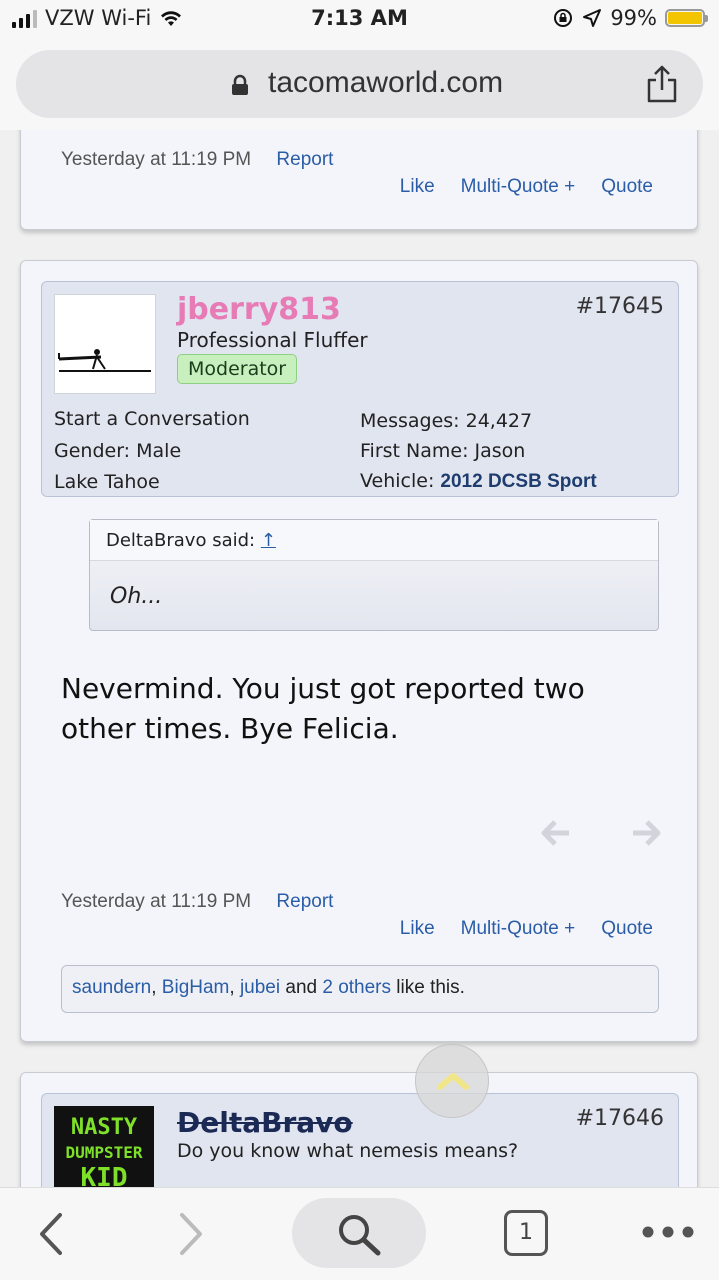 This screenshot has width=719, height=1280. I want to click on avatar: NASTY DUMPSTER KID, so click(104, 1146).